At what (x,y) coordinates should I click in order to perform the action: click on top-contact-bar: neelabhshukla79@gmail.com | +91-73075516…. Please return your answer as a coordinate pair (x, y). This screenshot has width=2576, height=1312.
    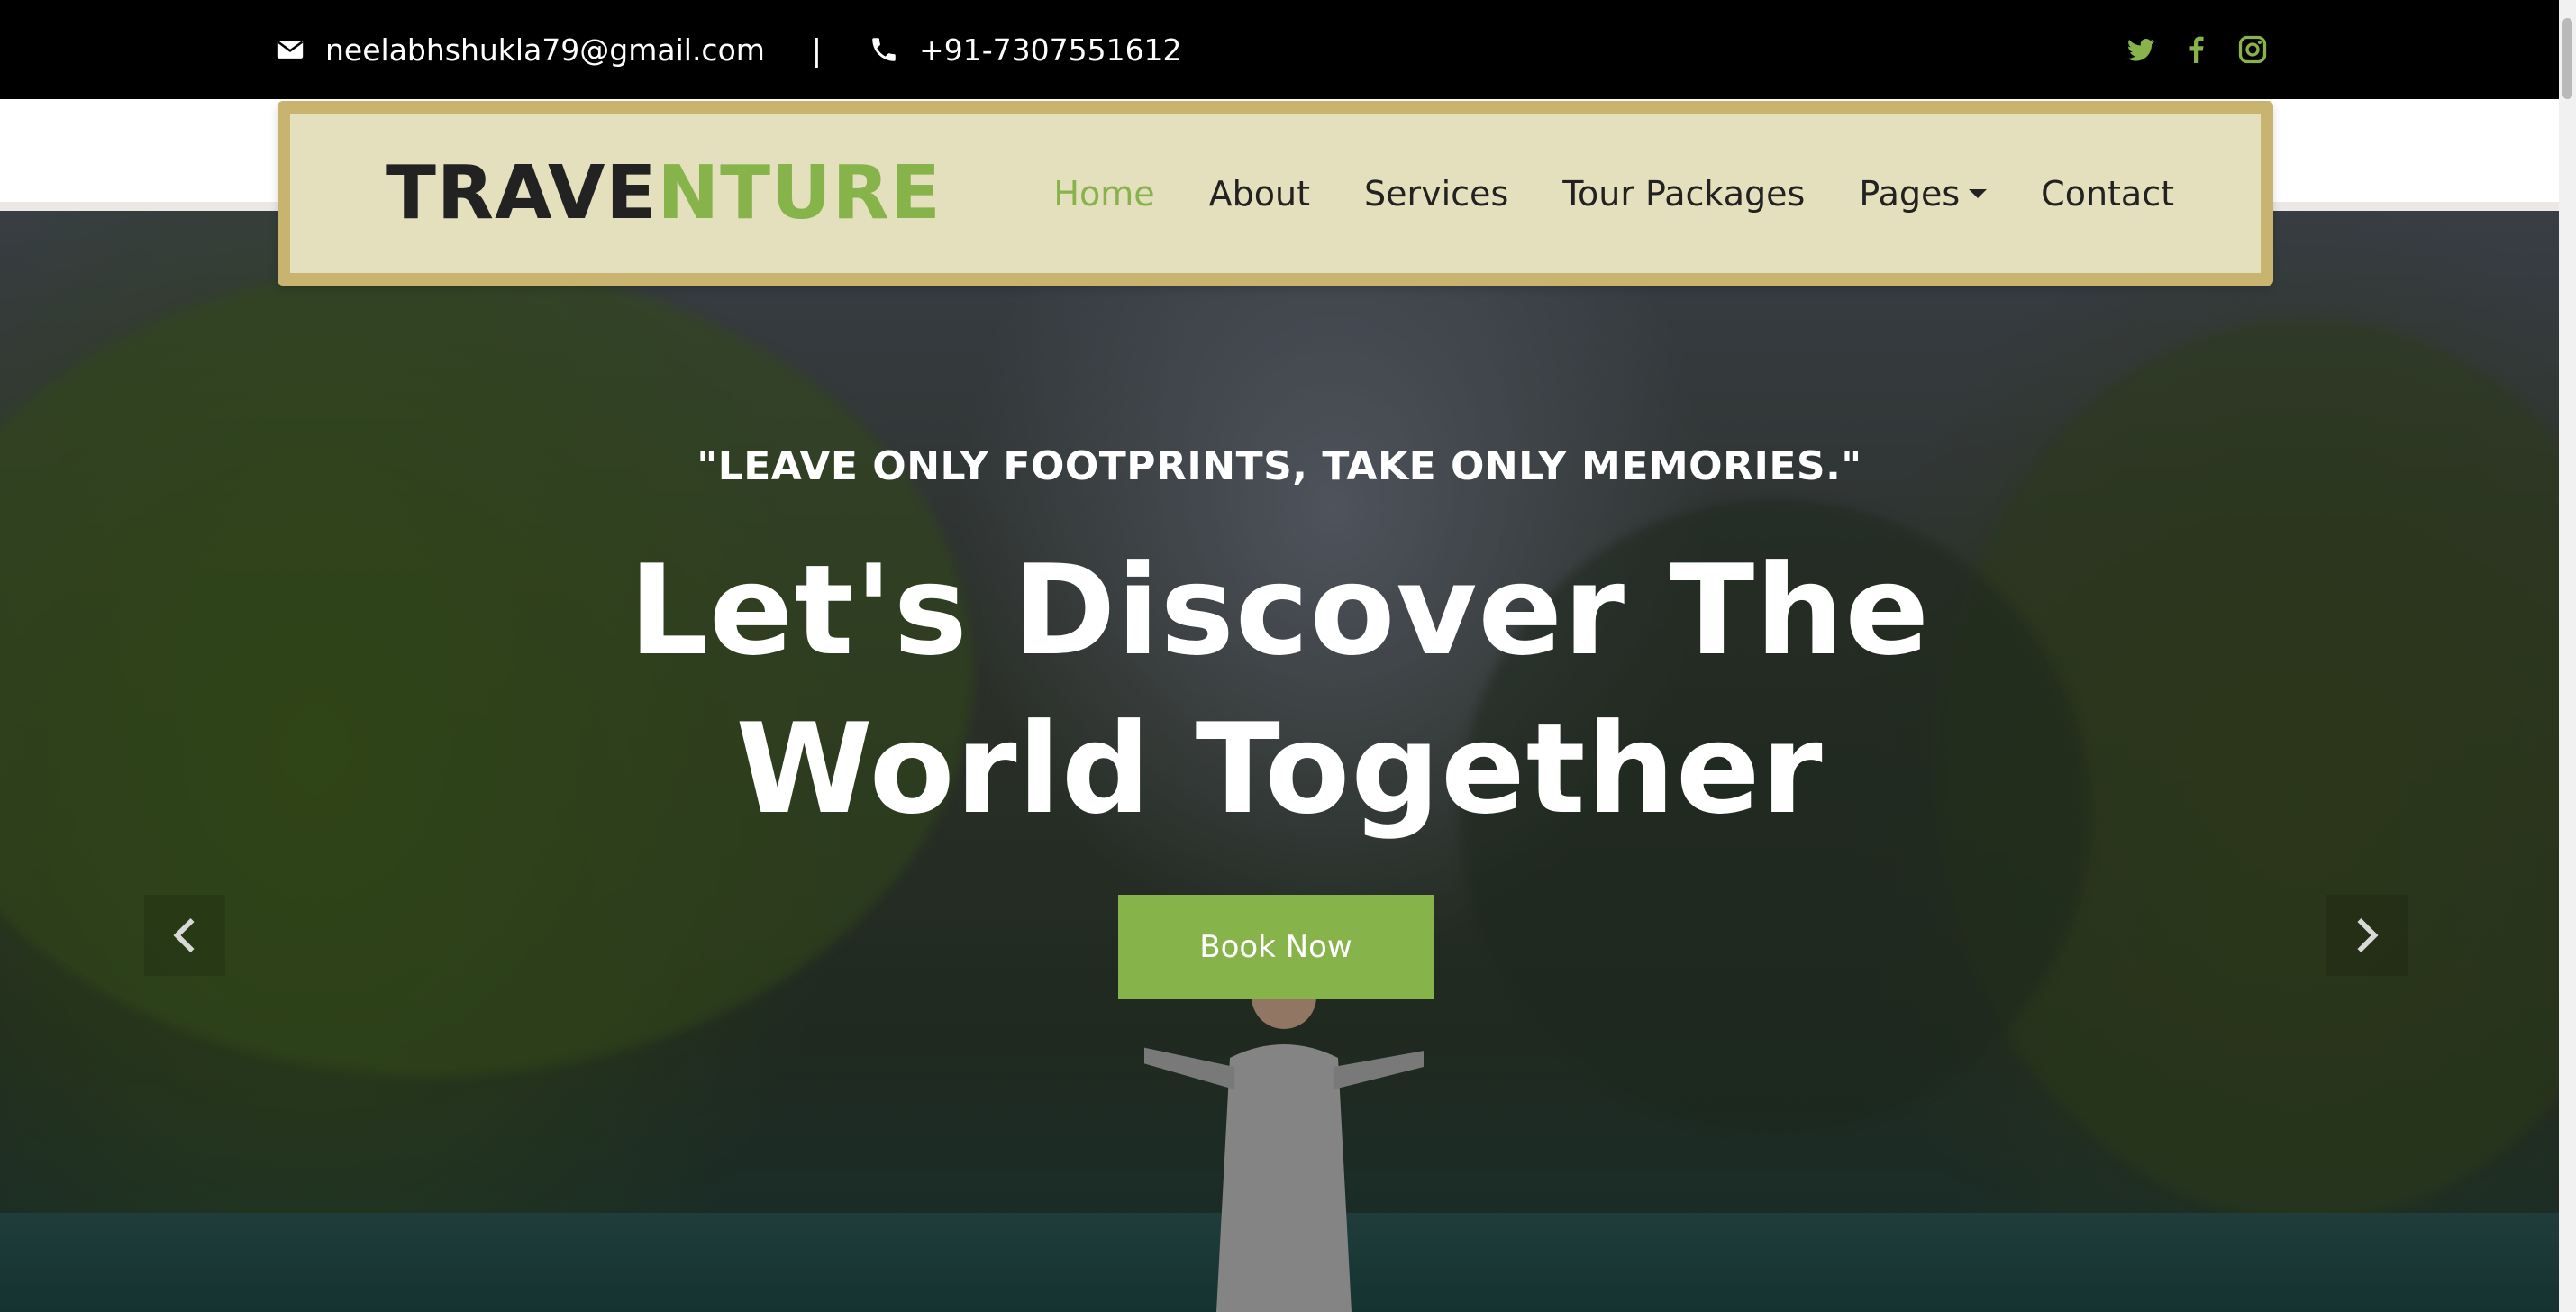
    Looking at the image, I should click on (1279, 50).